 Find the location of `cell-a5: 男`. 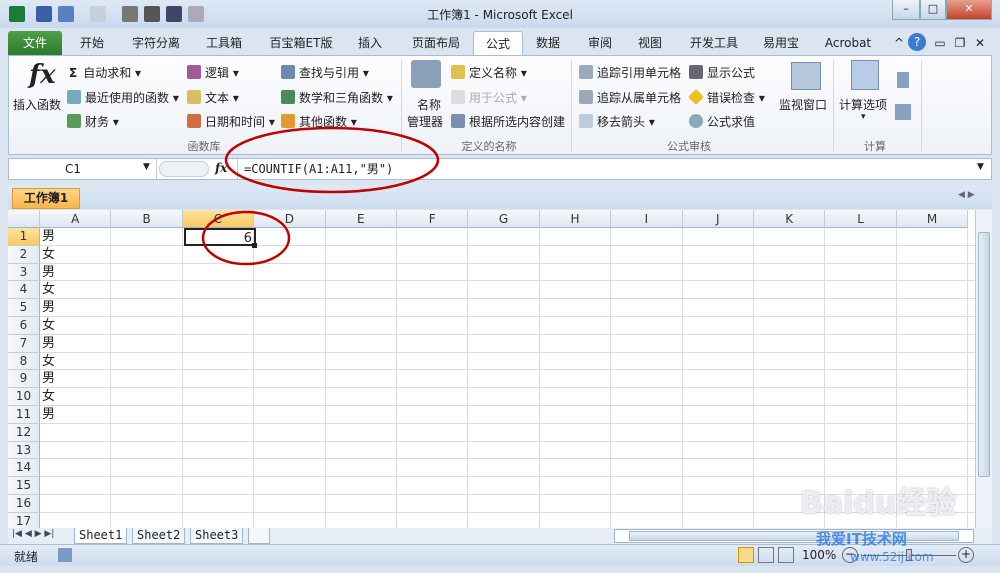

cell-a5: 男 is located at coordinates (75, 308).